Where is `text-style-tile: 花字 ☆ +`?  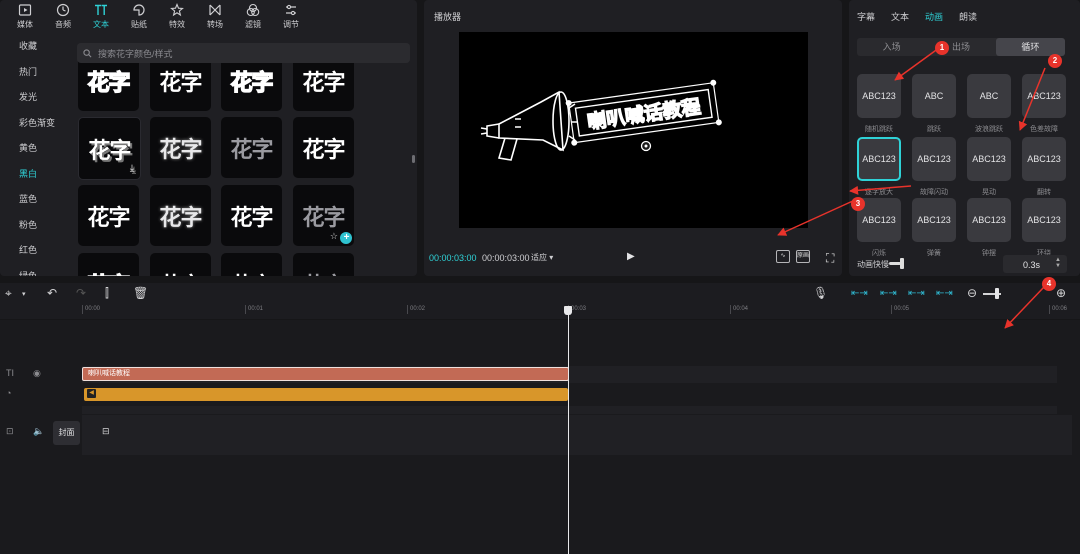 text-style-tile: 花字 ☆ + is located at coordinates (323, 215).